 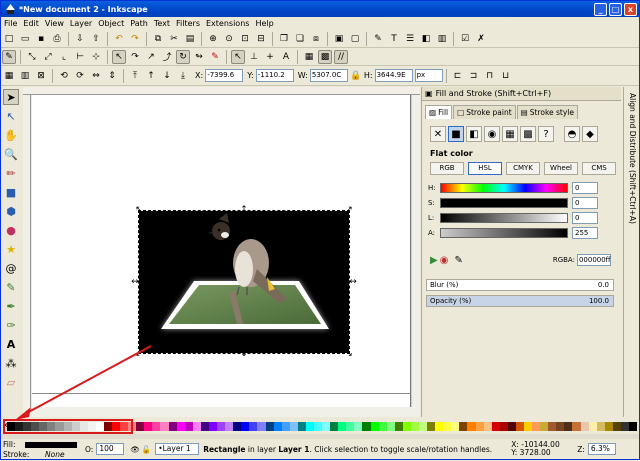 What do you see at coordinates (31, 23) in the screenshot?
I see `menu-edit: Edit` at bounding box center [31, 23].